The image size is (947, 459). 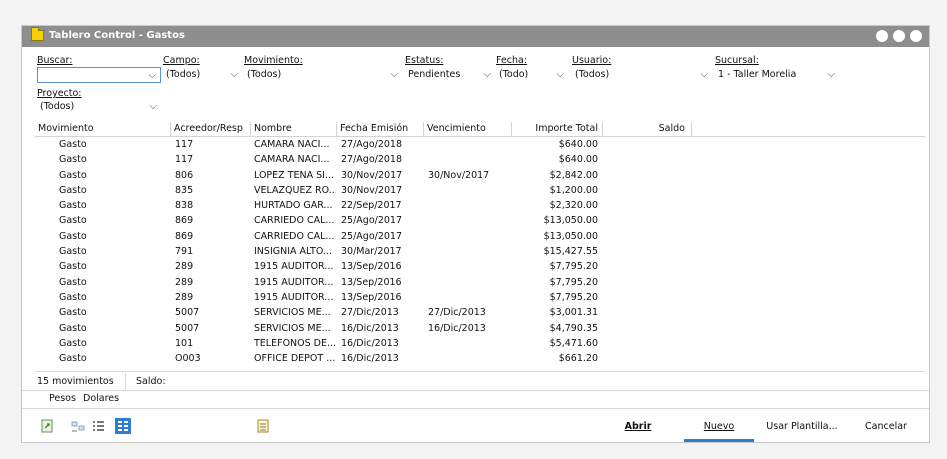 What do you see at coordinates (62, 398) in the screenshot?
I see `tab-pesos: Pesos` at bounding box center [62, 398].